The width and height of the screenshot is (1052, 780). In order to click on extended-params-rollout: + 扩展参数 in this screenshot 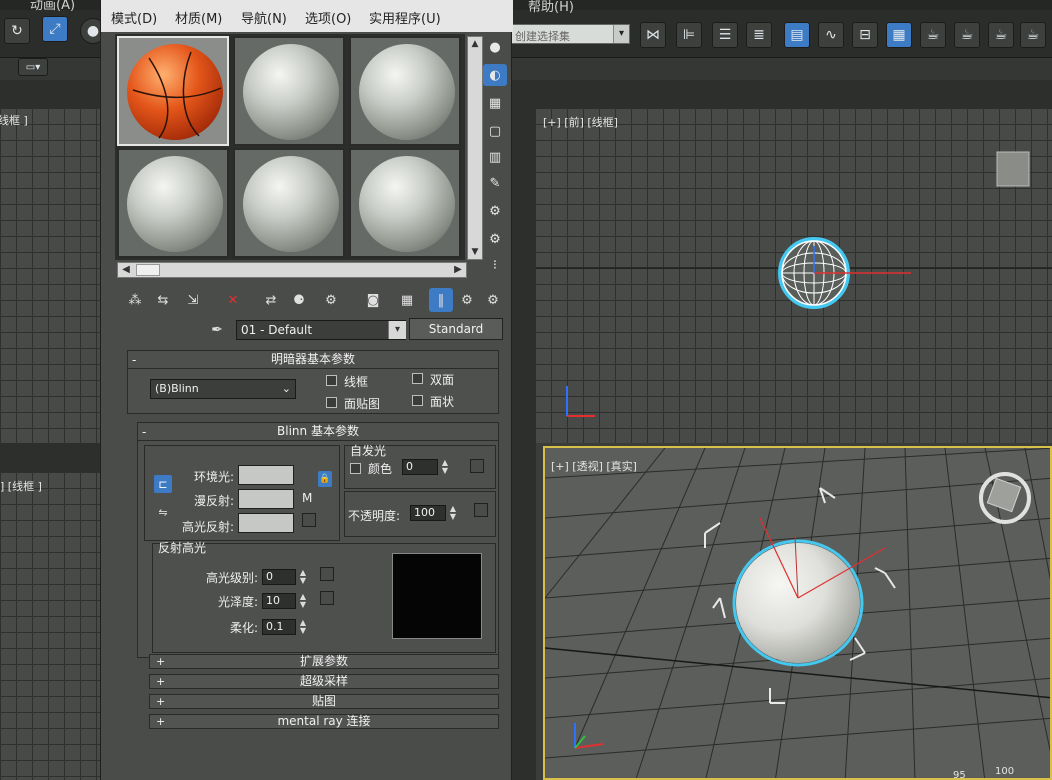, I will do `click(324, 661)`.